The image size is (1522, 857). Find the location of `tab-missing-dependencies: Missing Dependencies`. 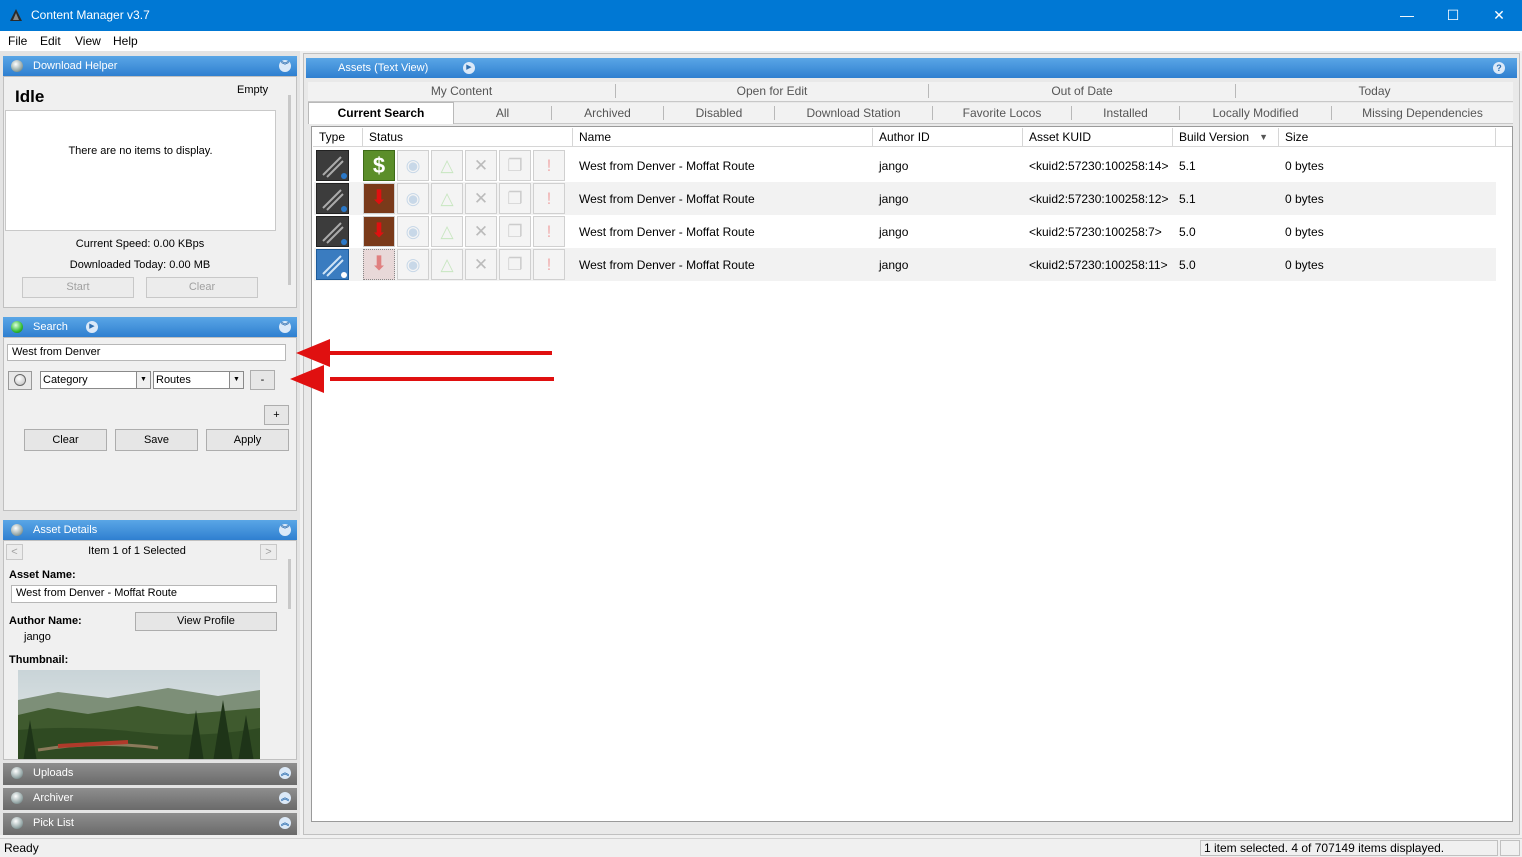

tab-missing-dependencies: Missing Dependencies is located at coordinates (1422, 113).